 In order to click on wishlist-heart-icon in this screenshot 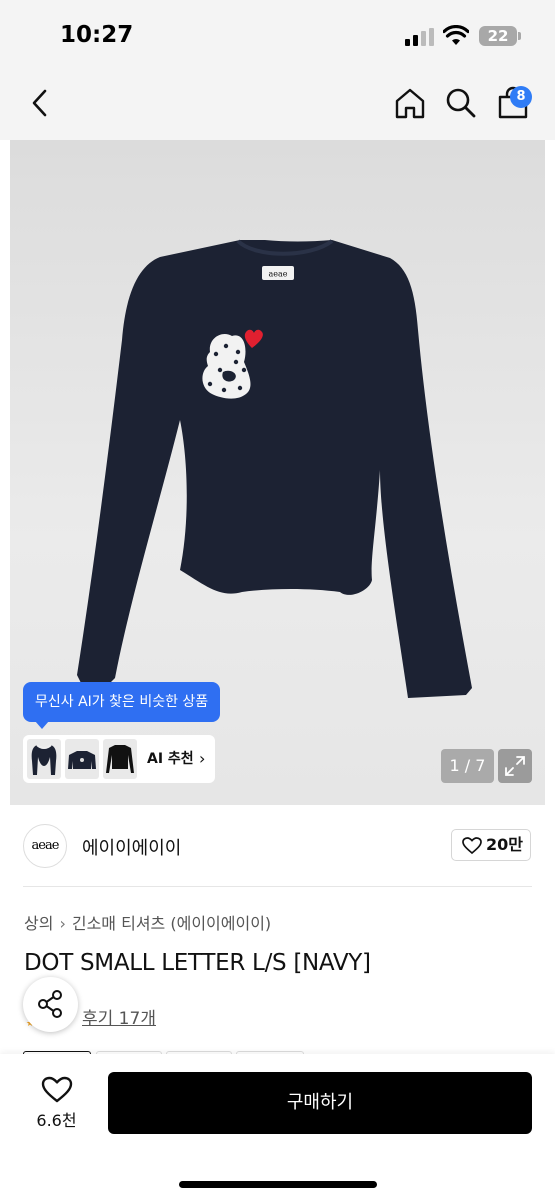, I will do `click(57, 1090)`.